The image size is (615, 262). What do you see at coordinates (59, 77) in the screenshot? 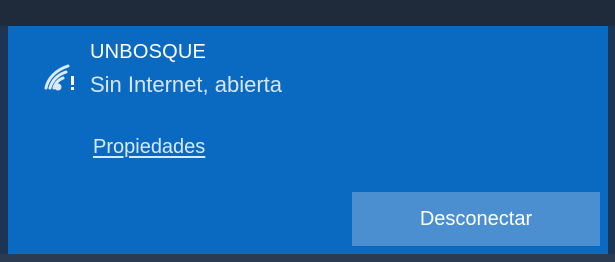
I see `wifi-warning-icon` at bounding box center [59, 77].